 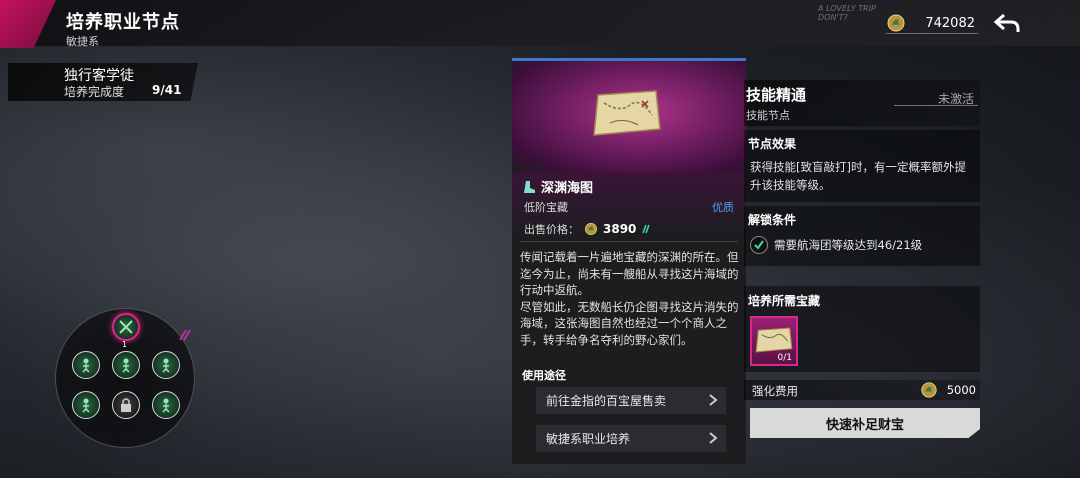 I want to click on item-name-row: 深渊海图, so click(x=557, y=186).